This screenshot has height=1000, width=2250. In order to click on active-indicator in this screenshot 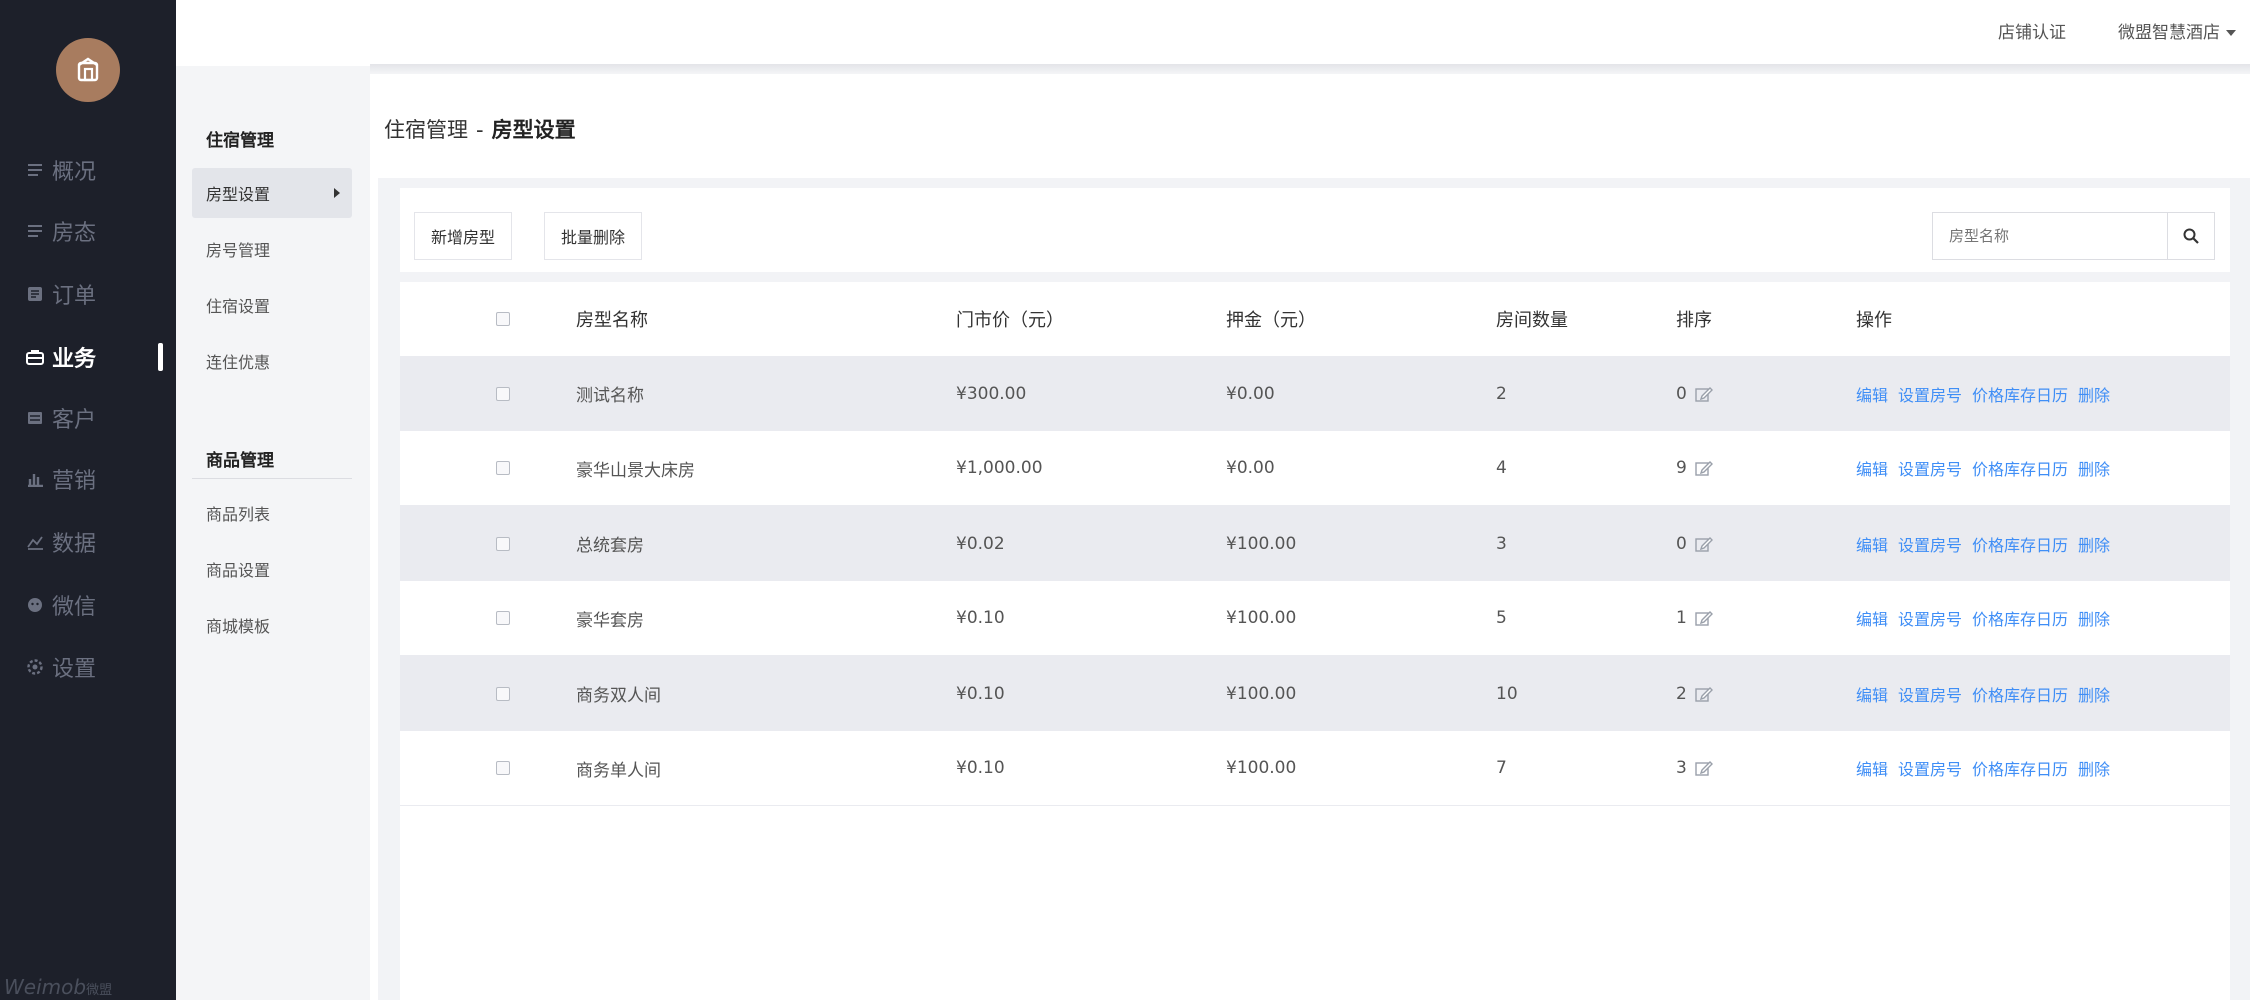, I will do `click(160, 357)`.